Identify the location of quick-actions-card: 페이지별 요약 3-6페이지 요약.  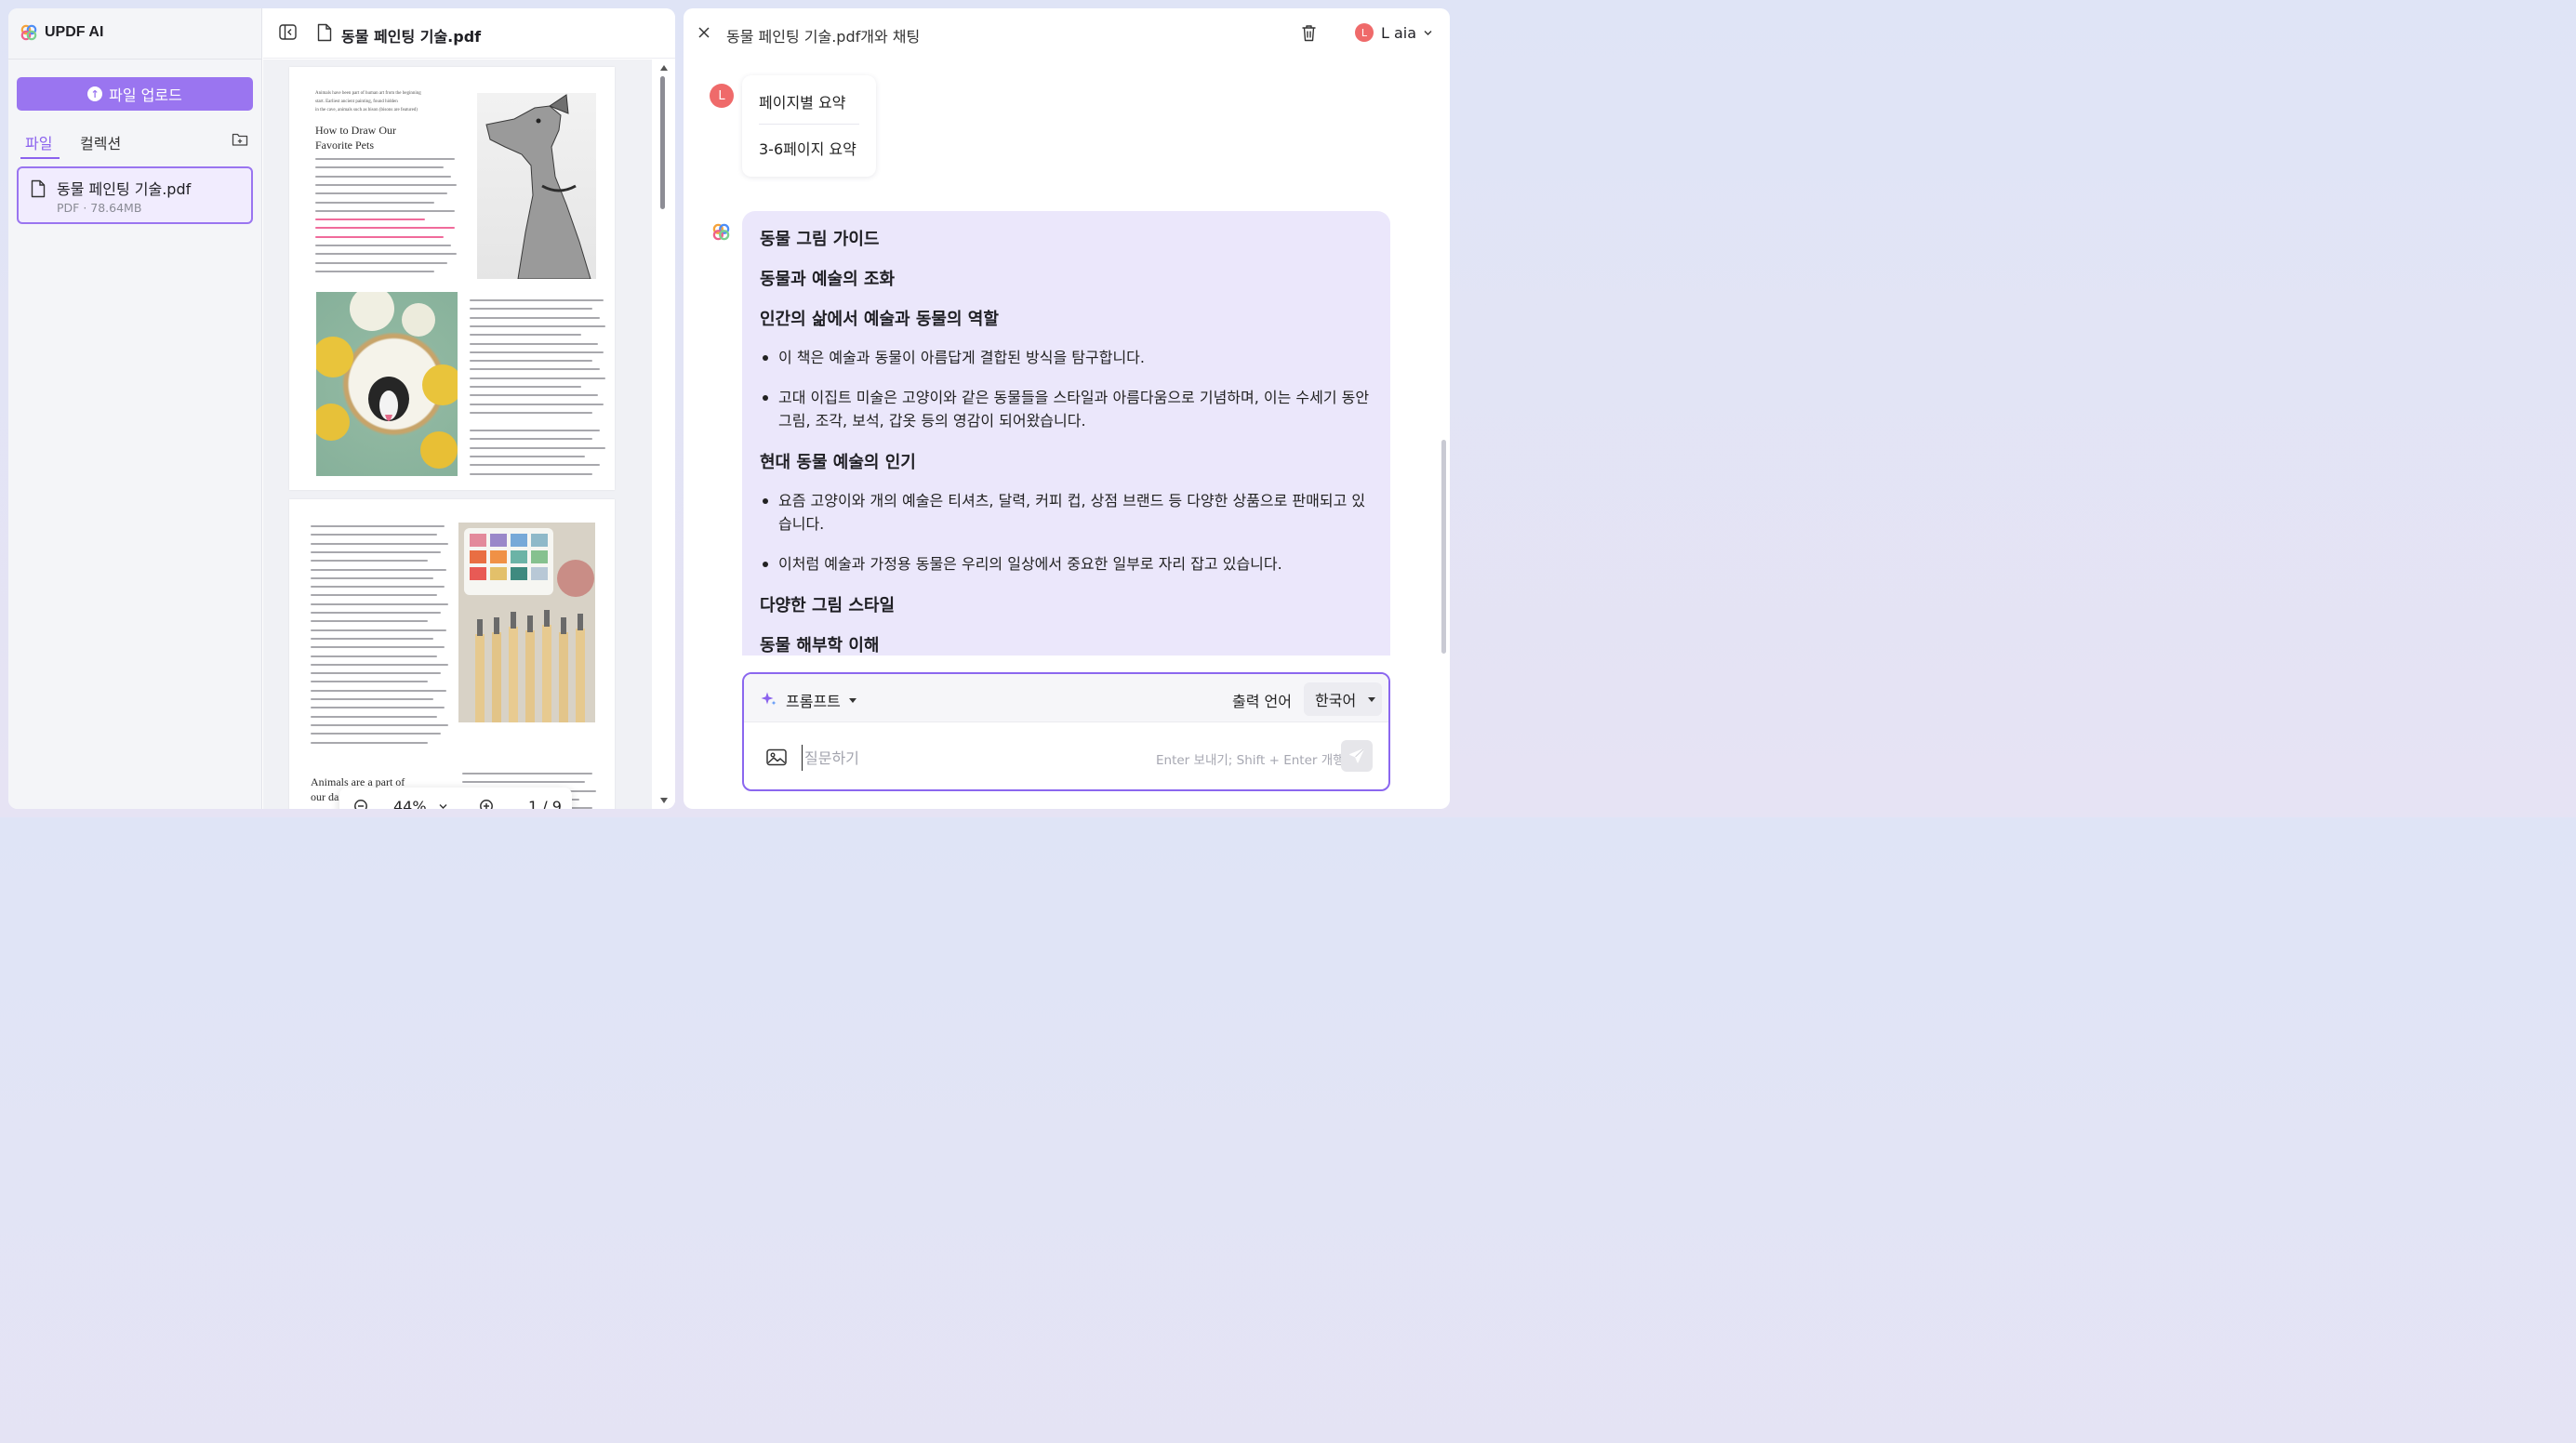
(809, 126).